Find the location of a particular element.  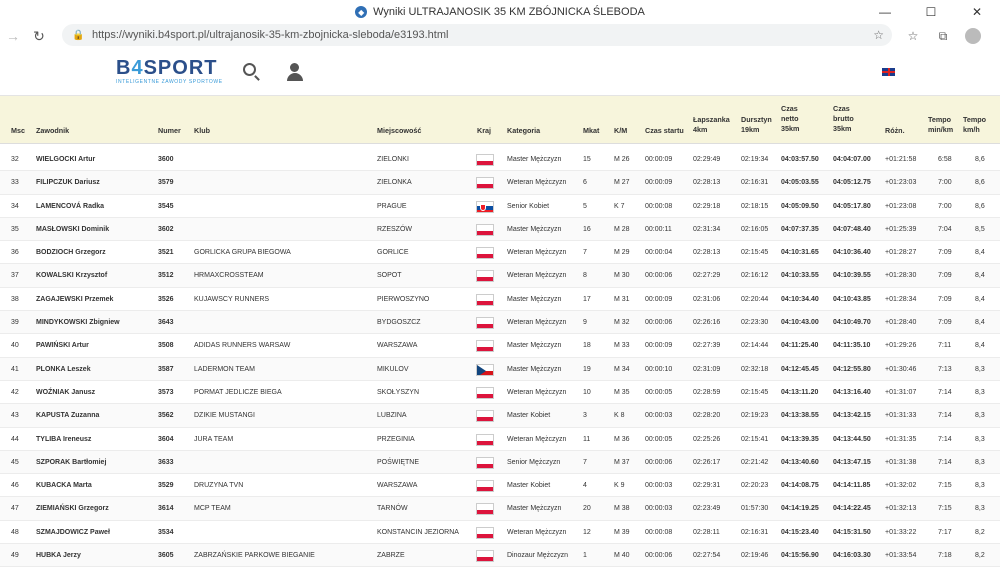

cell-zawodnik: WIELGOCKI Artur is located at coordinates (65, 159).